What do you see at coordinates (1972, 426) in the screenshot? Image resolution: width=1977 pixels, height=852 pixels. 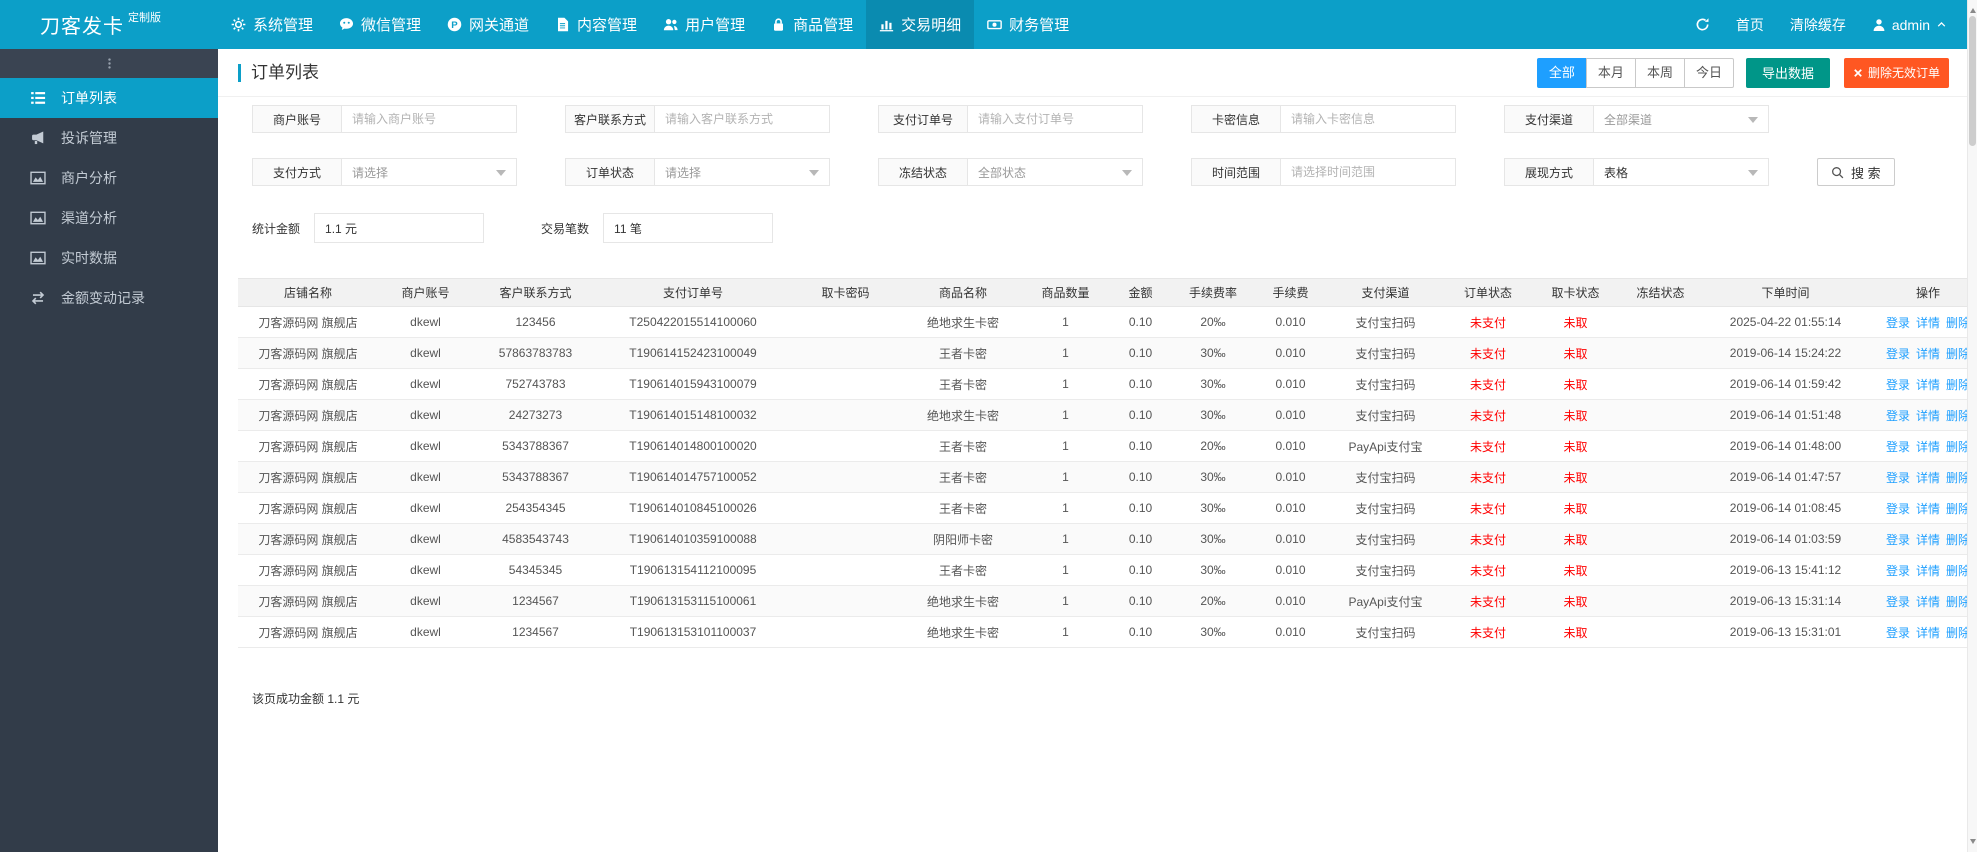 I see `scrollbar` at bounding box center [1972, 426].